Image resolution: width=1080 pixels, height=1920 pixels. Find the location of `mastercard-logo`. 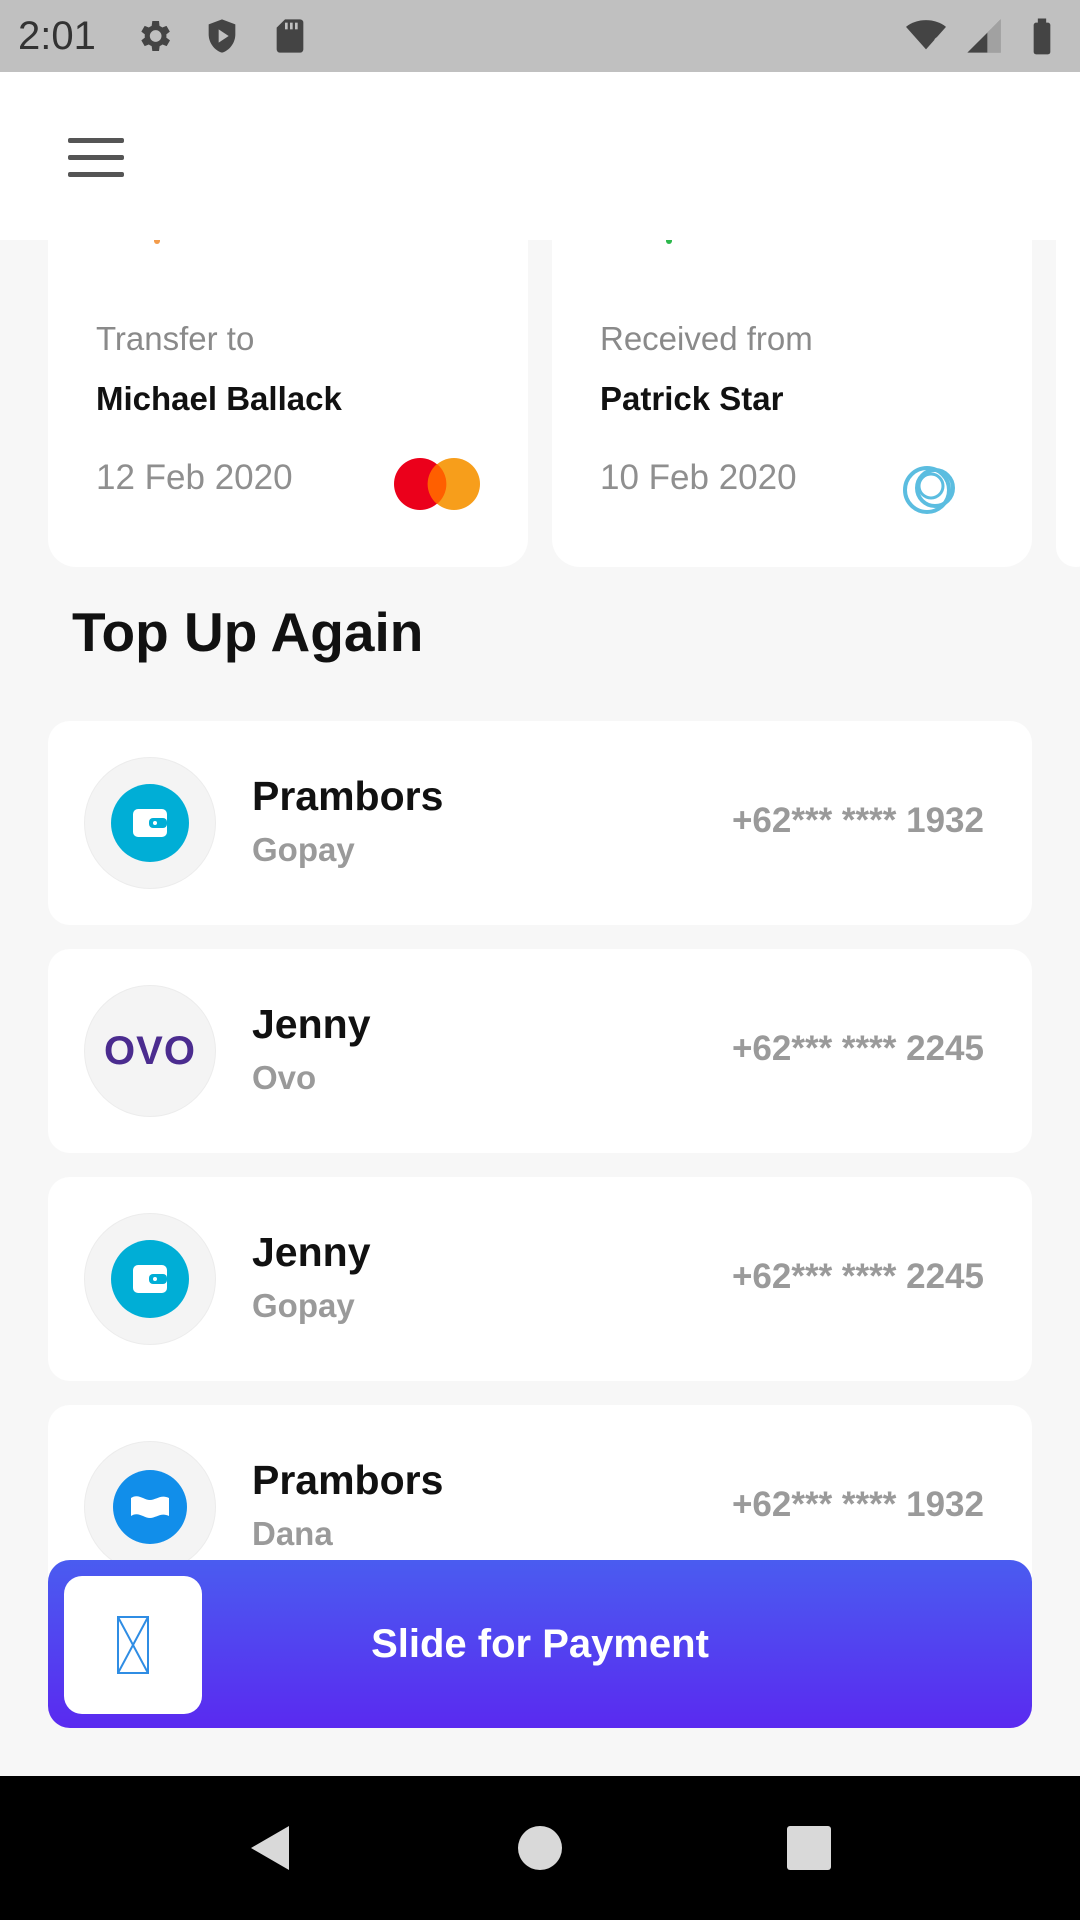

mastercard-logo is located at coordinates (437, 484).